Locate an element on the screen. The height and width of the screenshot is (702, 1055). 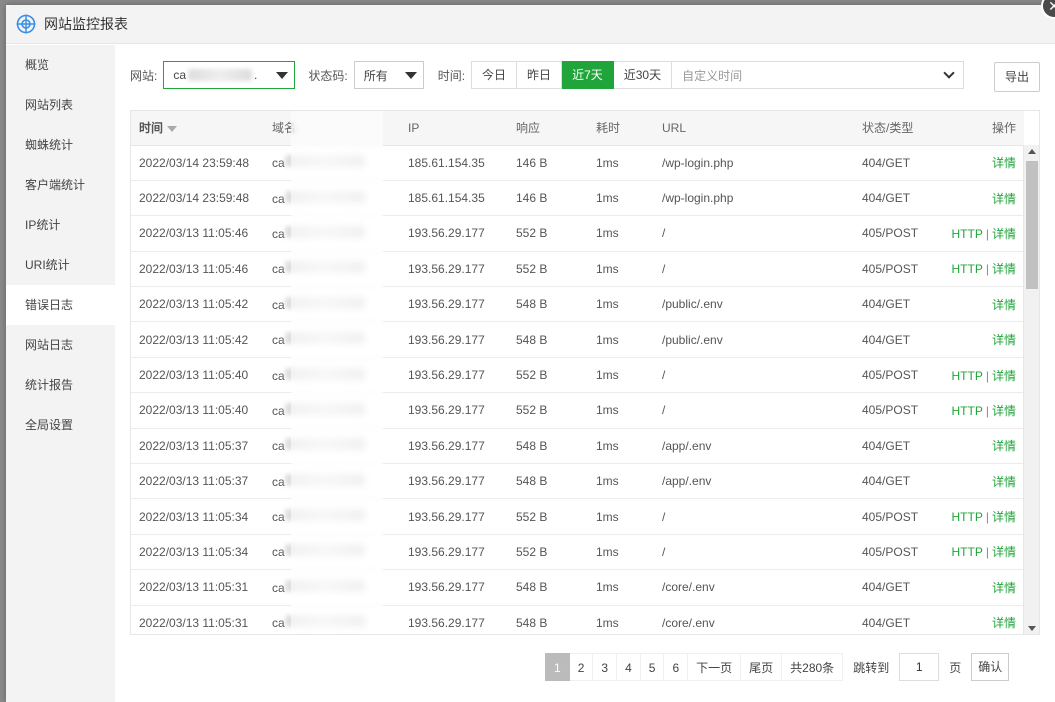
custom-time-input: 自定义时间 is located at coordinates (818, 75).